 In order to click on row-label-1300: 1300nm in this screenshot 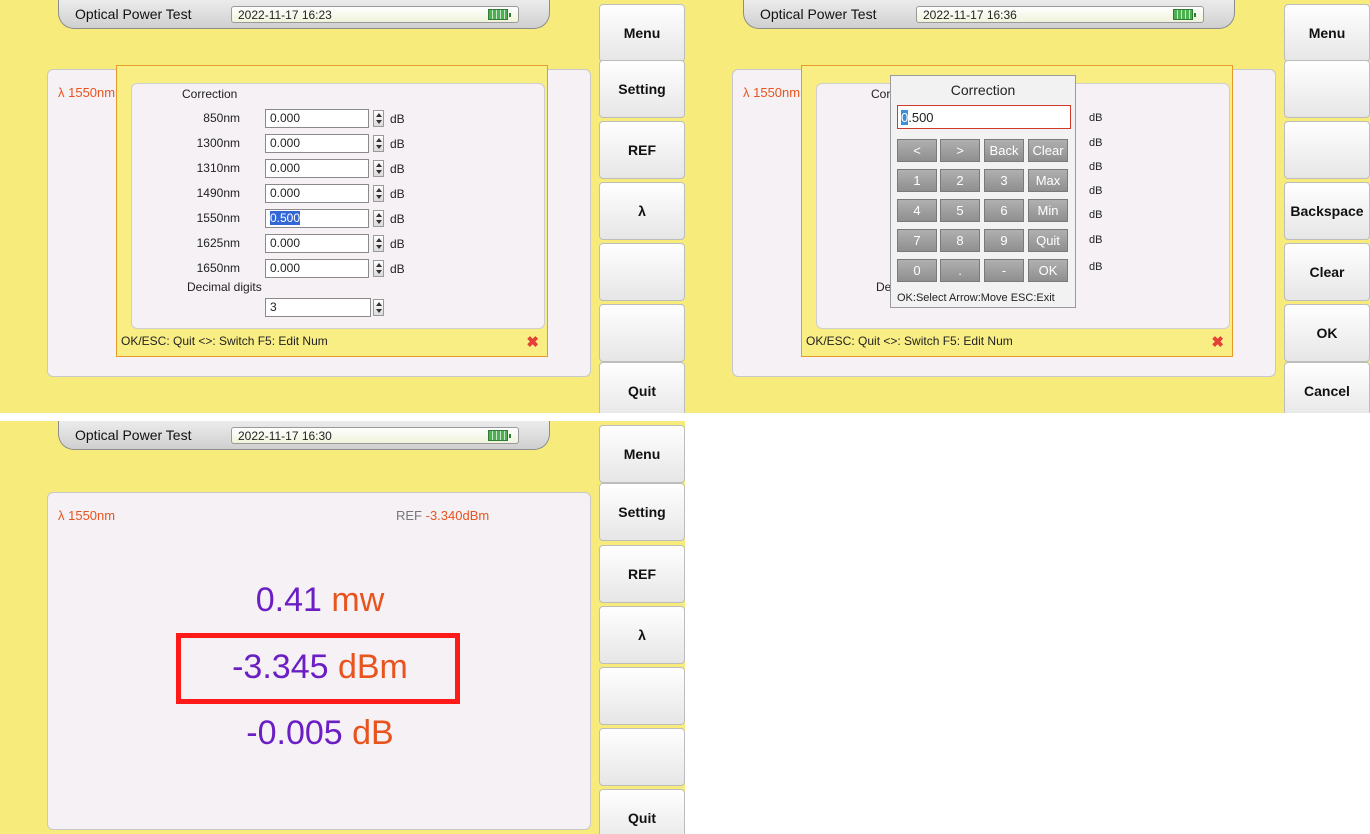, I will do `click(218, 143)`.